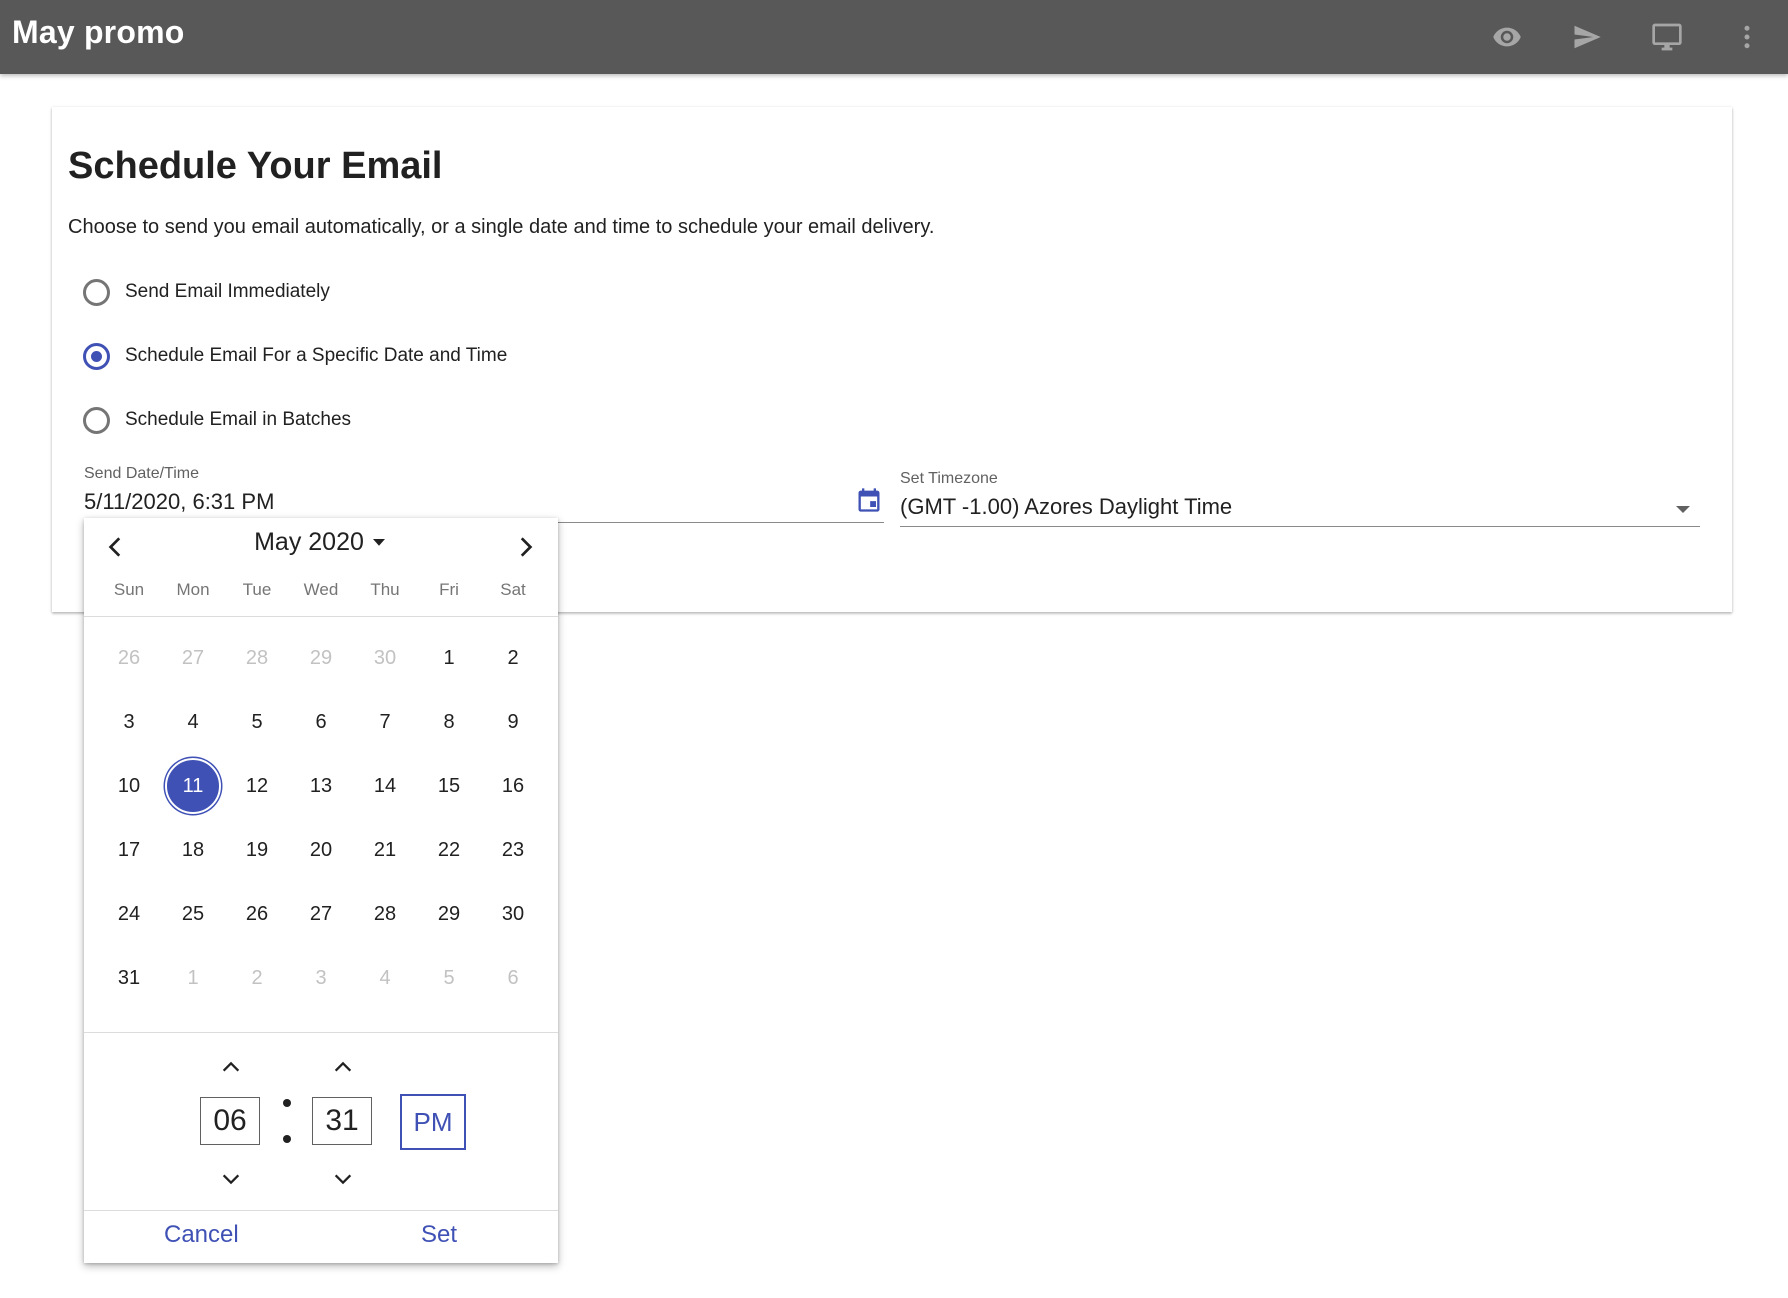 The width and height of the screenshot is (1788, 1298). Describe the element at coordinates (96, 356) in the screenshot. I see `radio-button-checked` at that location.